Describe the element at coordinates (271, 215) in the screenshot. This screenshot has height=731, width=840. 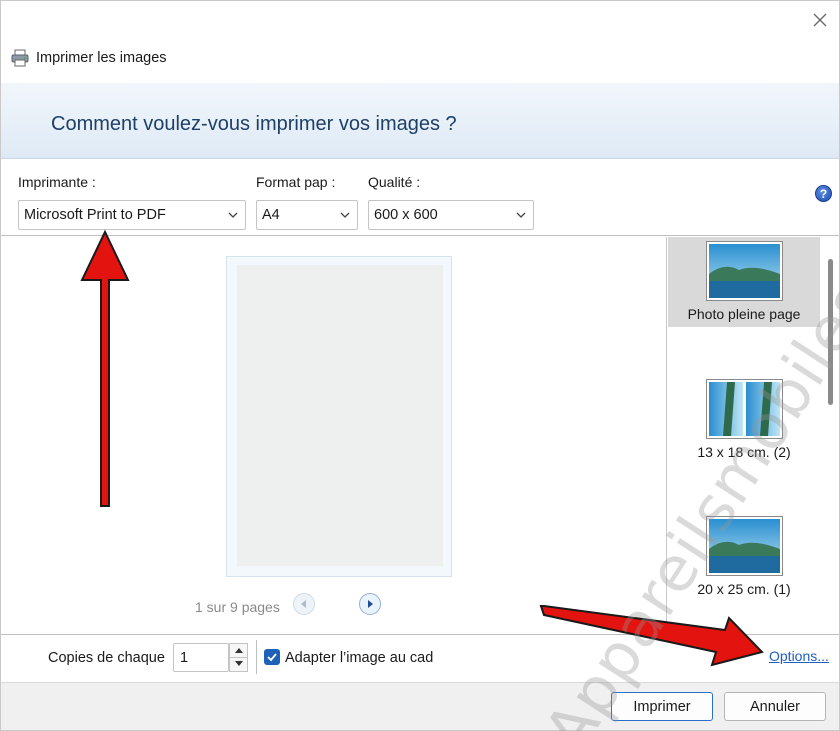
I see `paper-size-value: A4` at that location.